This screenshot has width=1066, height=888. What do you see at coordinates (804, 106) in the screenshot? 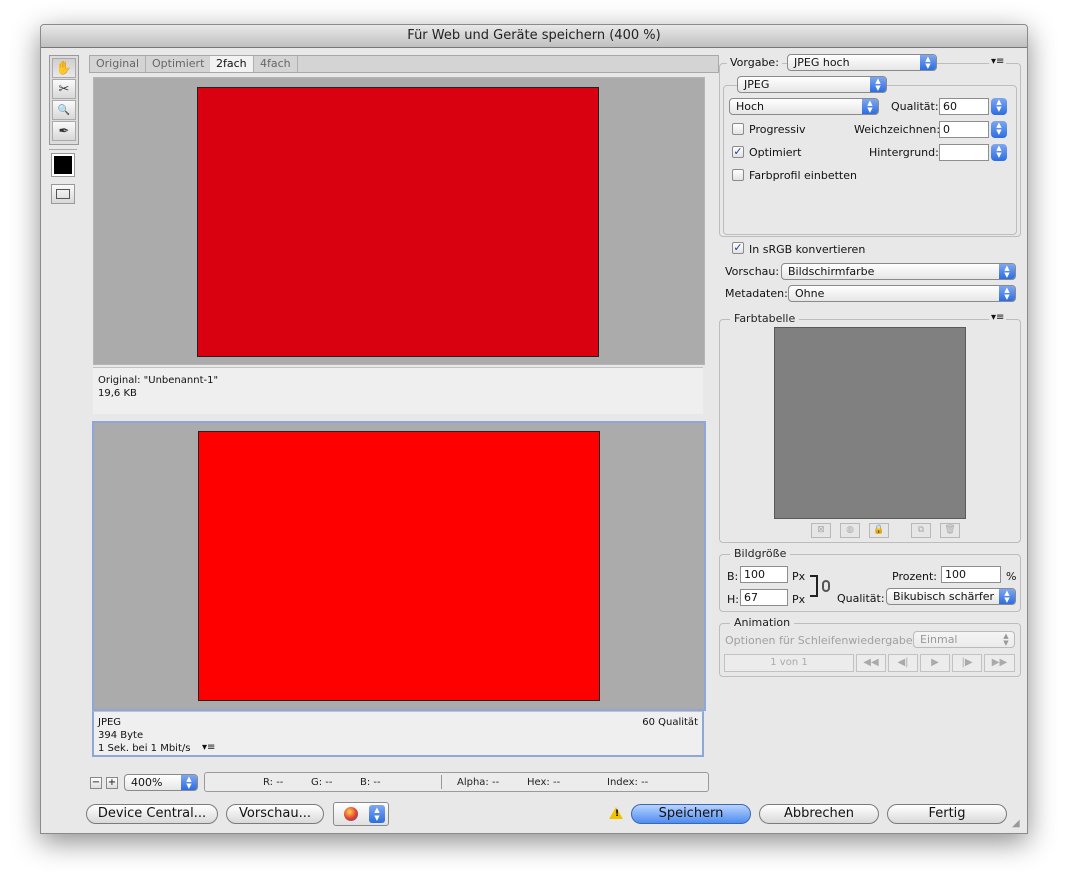
I see `compression-quality-select: Hoch ▲ ▼` at bounding box center [804, 106].